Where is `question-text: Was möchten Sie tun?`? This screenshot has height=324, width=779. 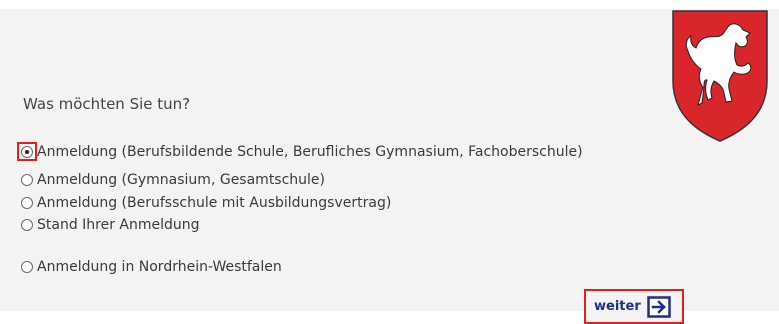
question-text: Was möchten Sie tun? is located at coordinates (107, 104).